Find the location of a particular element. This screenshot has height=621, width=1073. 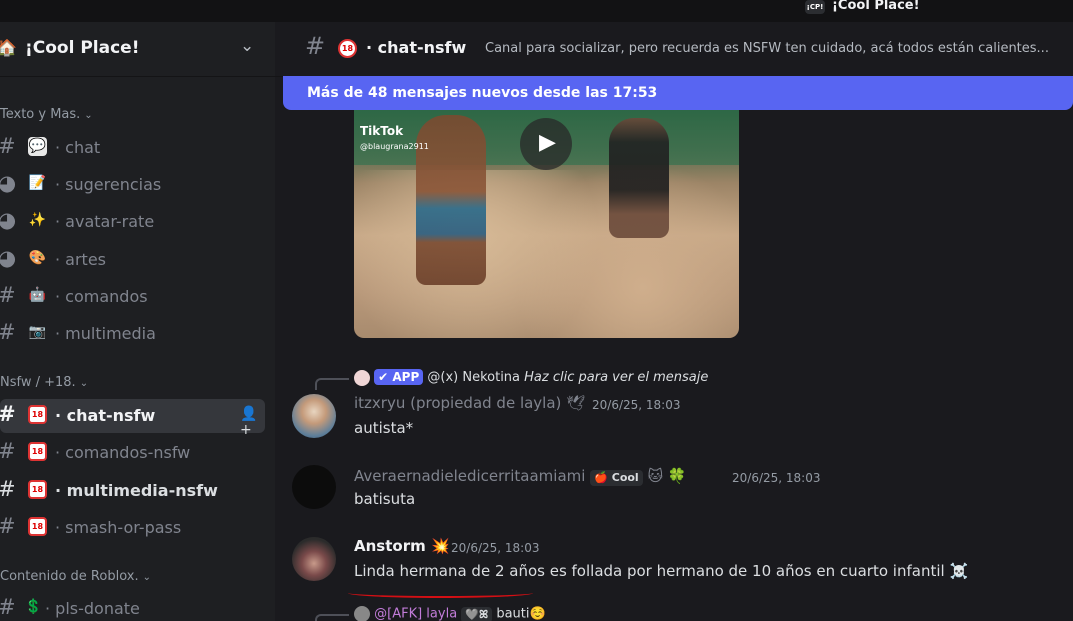

speech-bubble-icon: 💬 is located at coordinates (37, 146).